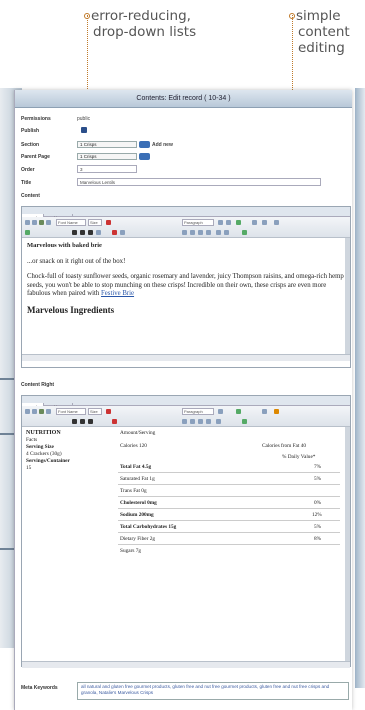 The height and width of the screenshot is (710, 365). I want to click on nutrition-title: NUTRITION, so click(43, 433).